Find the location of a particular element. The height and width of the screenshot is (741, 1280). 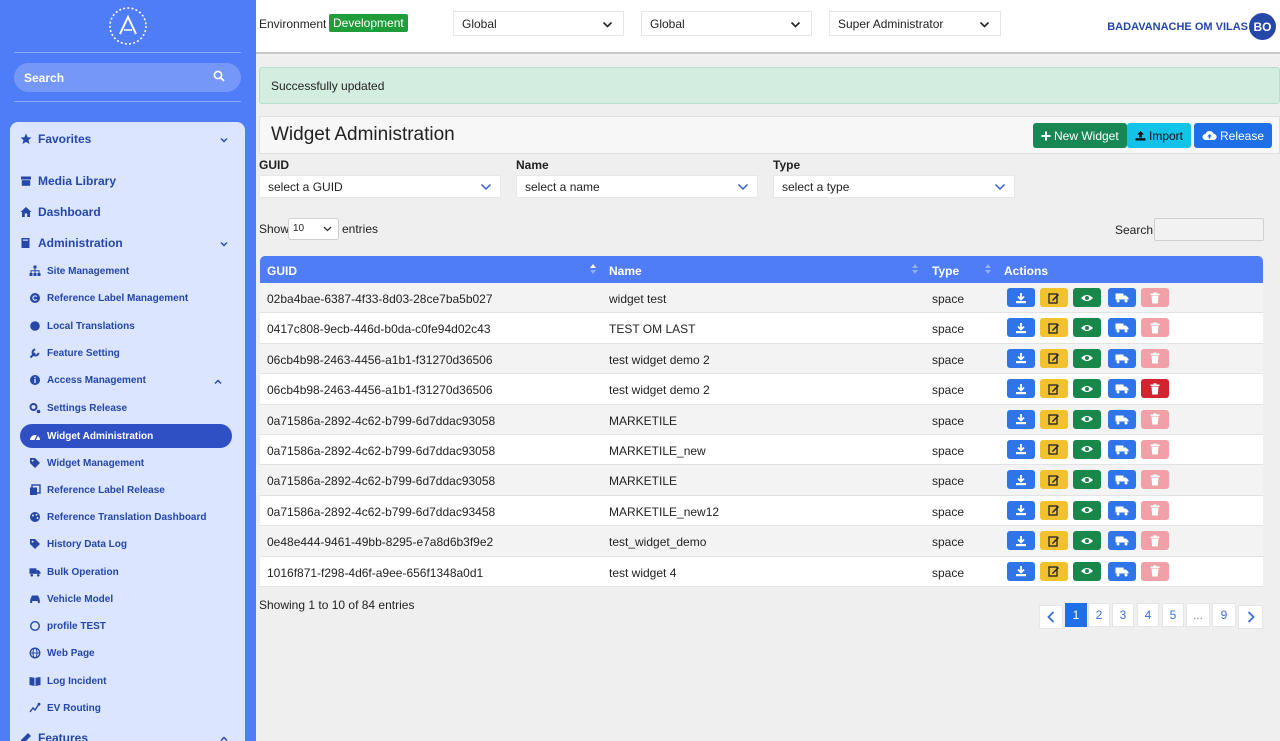

sidebar-item-site-management: Site Management is located at coordinates (79, 271).